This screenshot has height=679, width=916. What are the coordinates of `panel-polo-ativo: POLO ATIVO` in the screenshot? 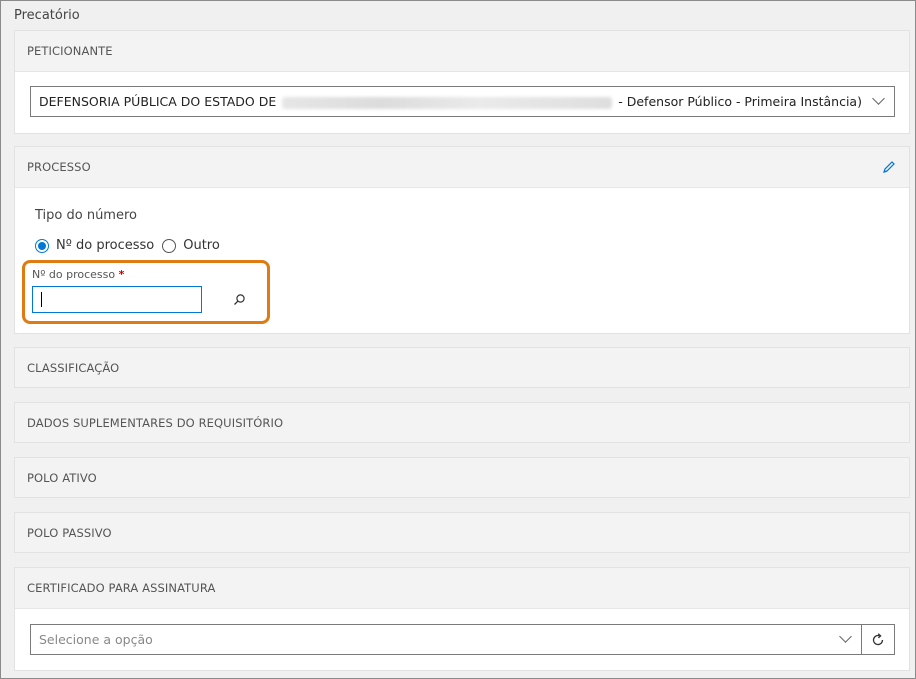 It's located at (462, 477).